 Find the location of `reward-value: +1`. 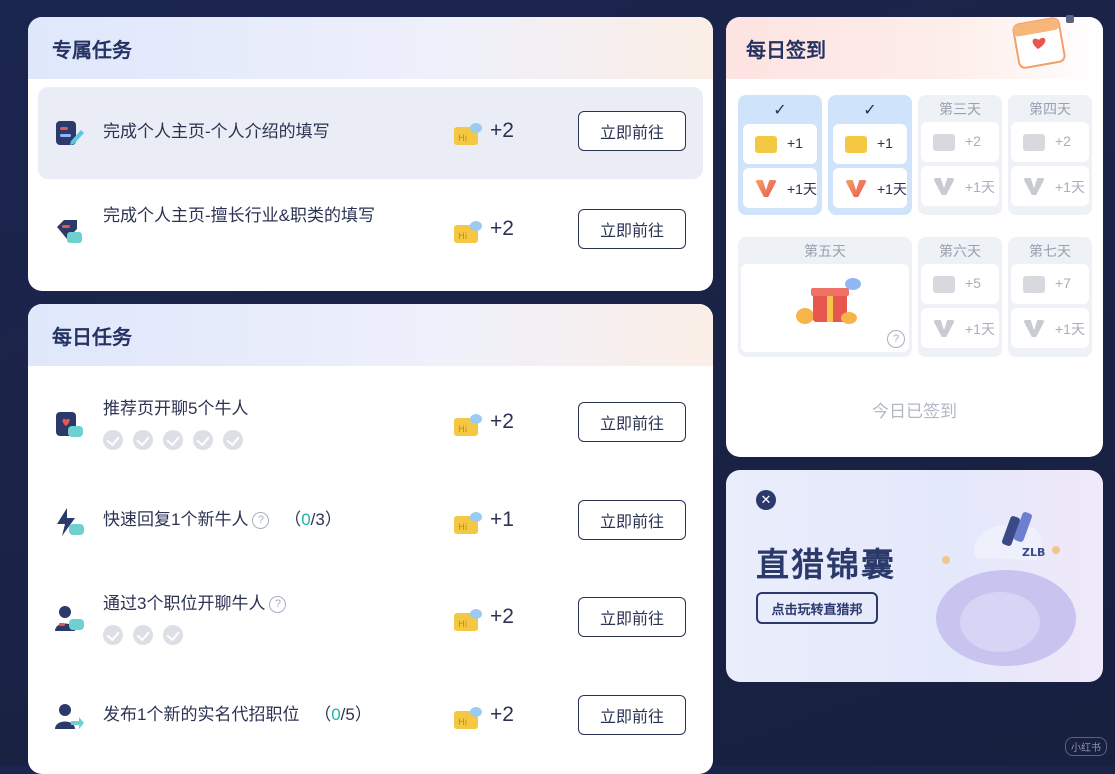

reward-value: +1 is located at coordinates (502, 519).